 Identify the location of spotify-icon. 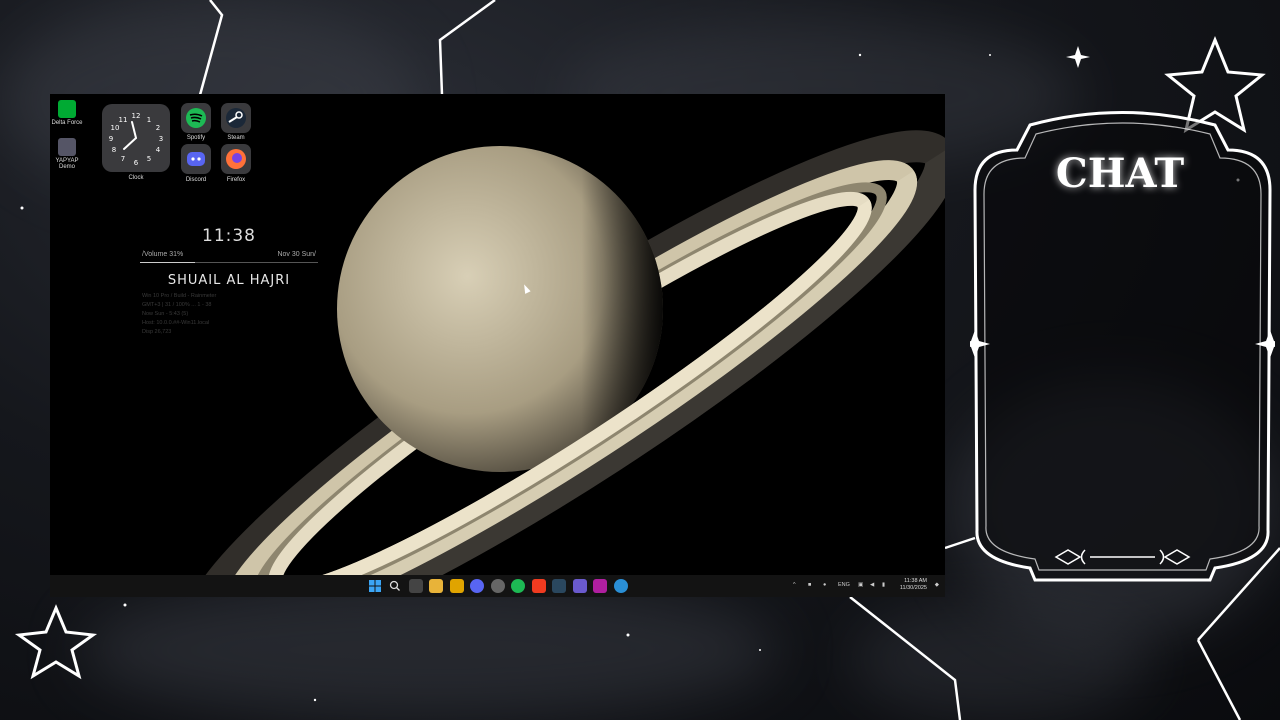
(196, 118).